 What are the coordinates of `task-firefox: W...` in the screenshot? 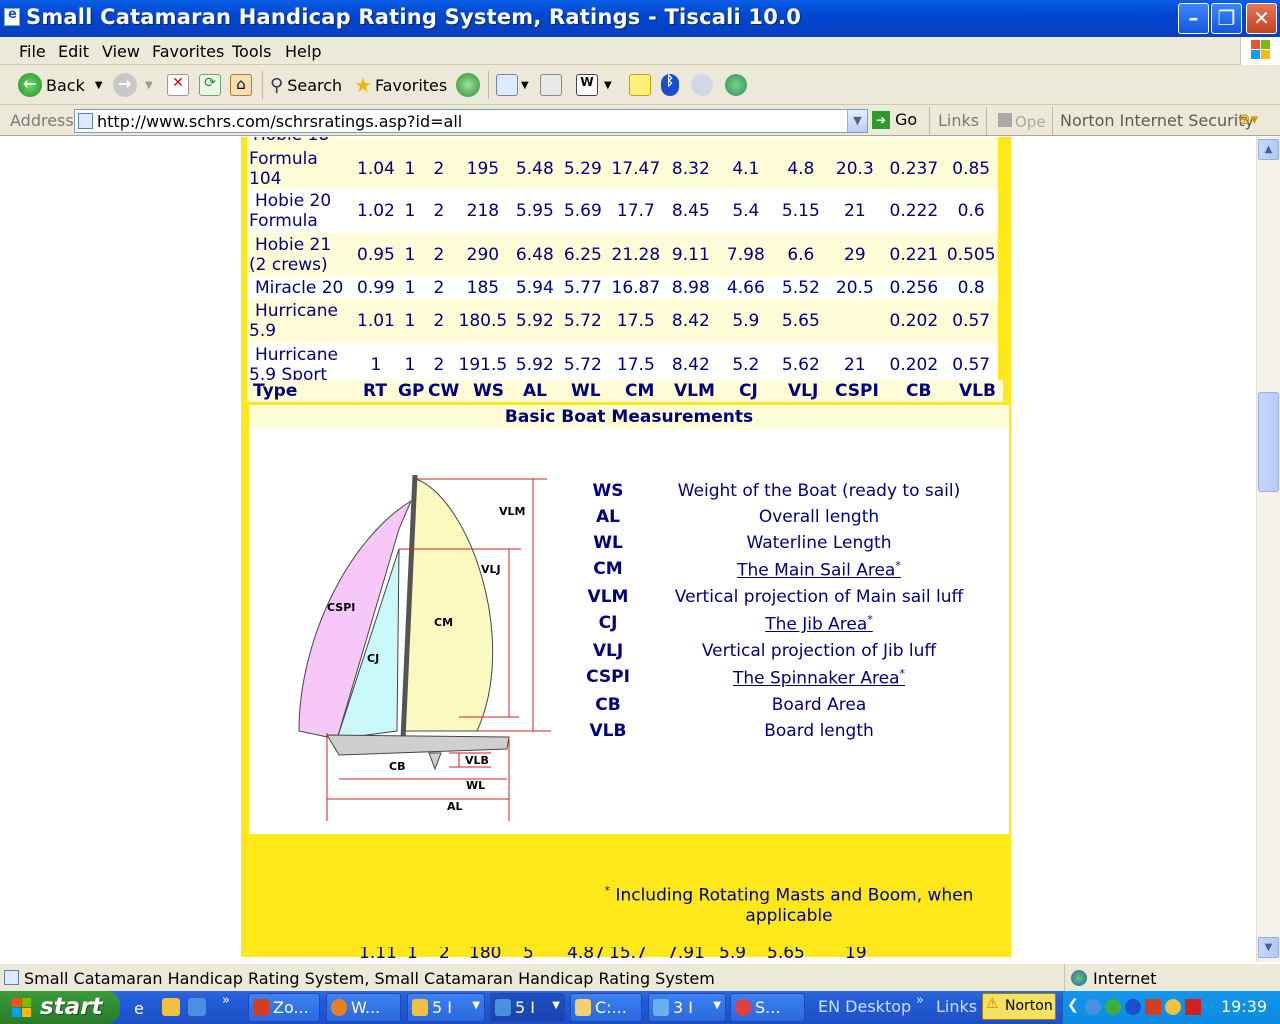 It's located at (363, 1007).